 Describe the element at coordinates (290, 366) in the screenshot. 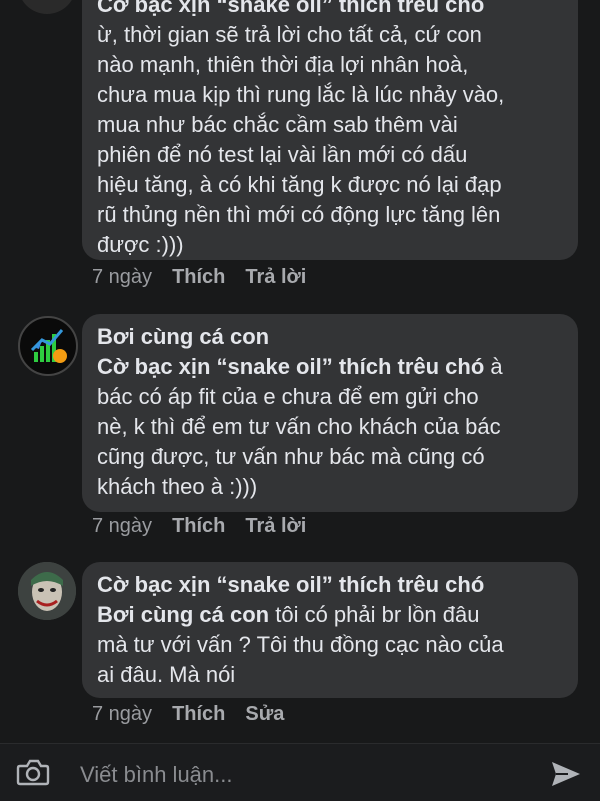

I see `mention-link: Cờ bạc xịn “snake oil” thích trêu chó` at that location.